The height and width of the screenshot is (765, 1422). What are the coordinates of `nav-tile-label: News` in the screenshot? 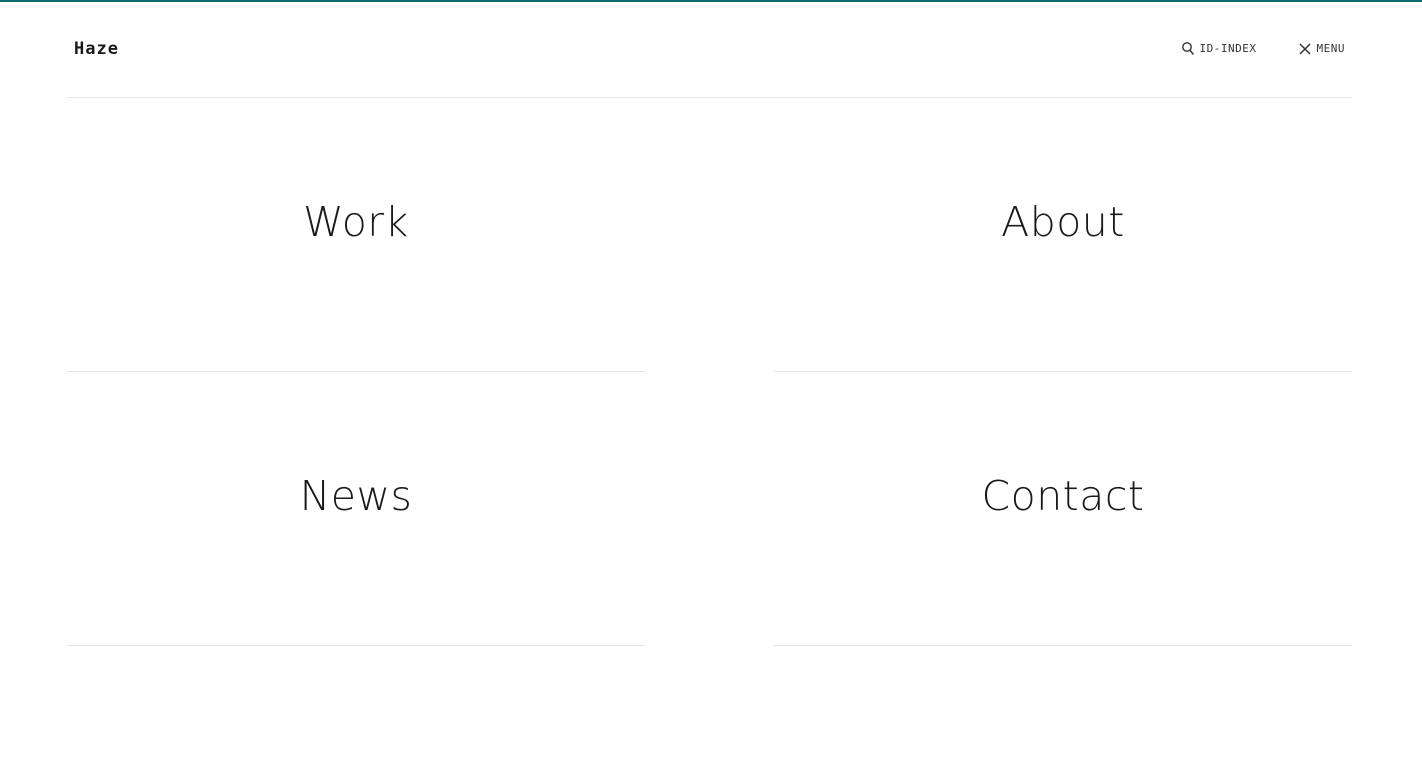 It's located at (356, 496).